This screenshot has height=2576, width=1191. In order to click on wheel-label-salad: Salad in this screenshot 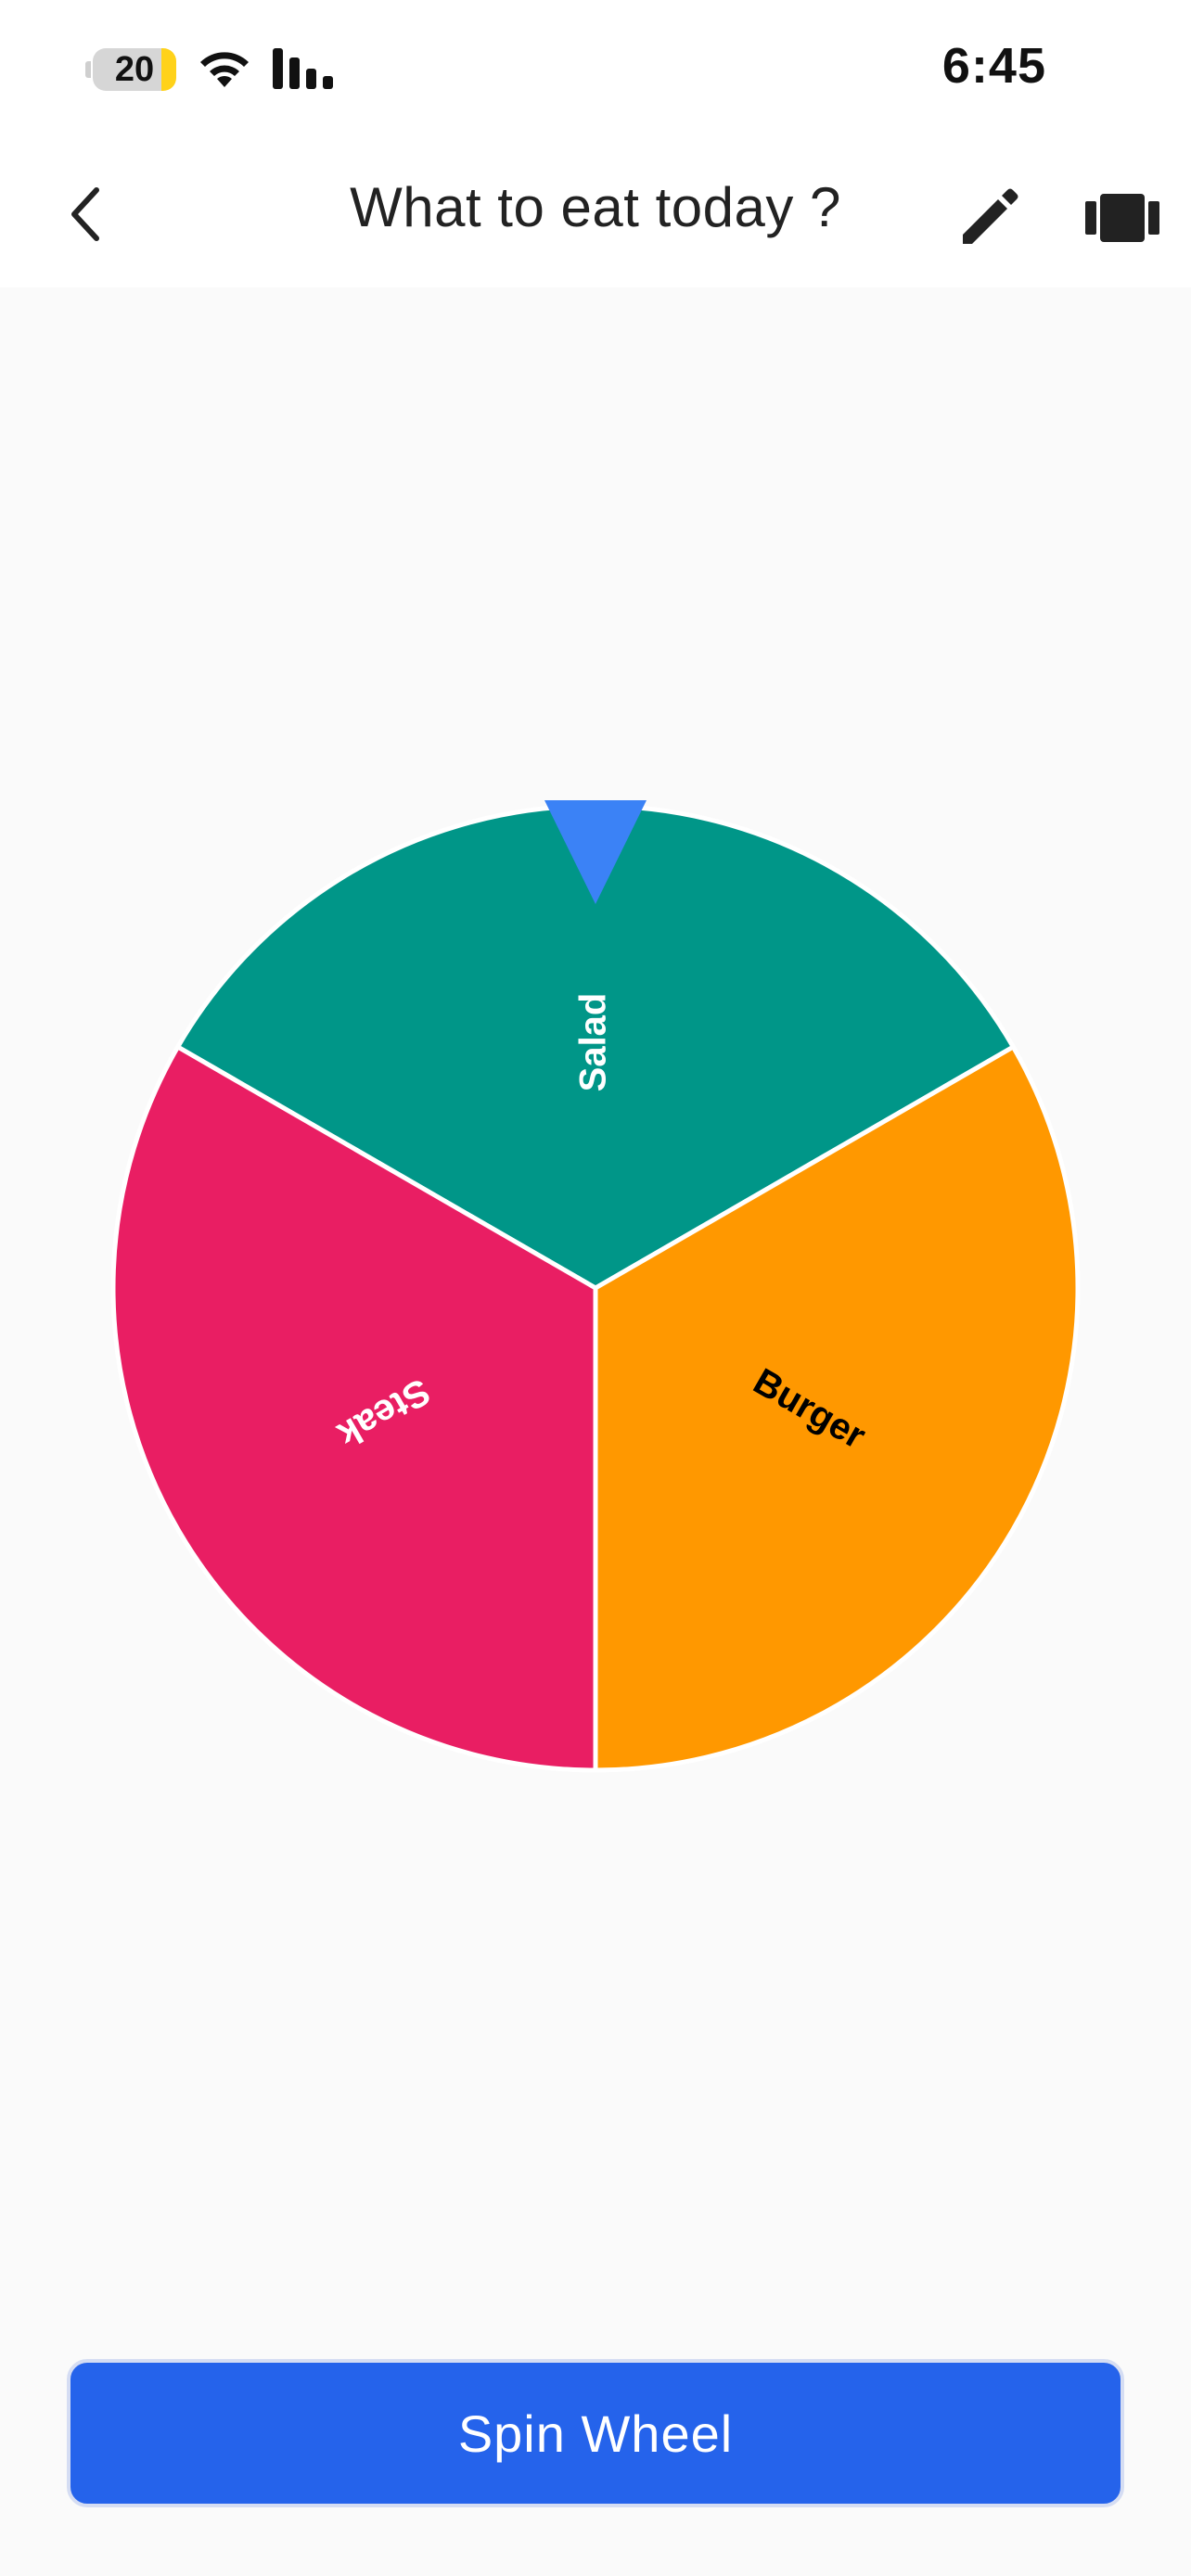, I will do `click(593, 1042)`.